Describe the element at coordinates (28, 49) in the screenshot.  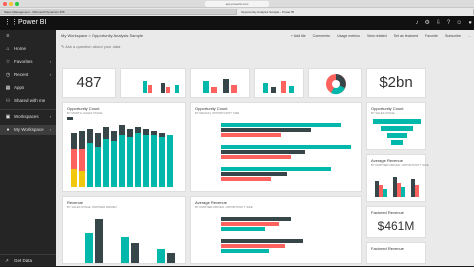
I see `sidebar-item-home: ⌂ Home` at that location.